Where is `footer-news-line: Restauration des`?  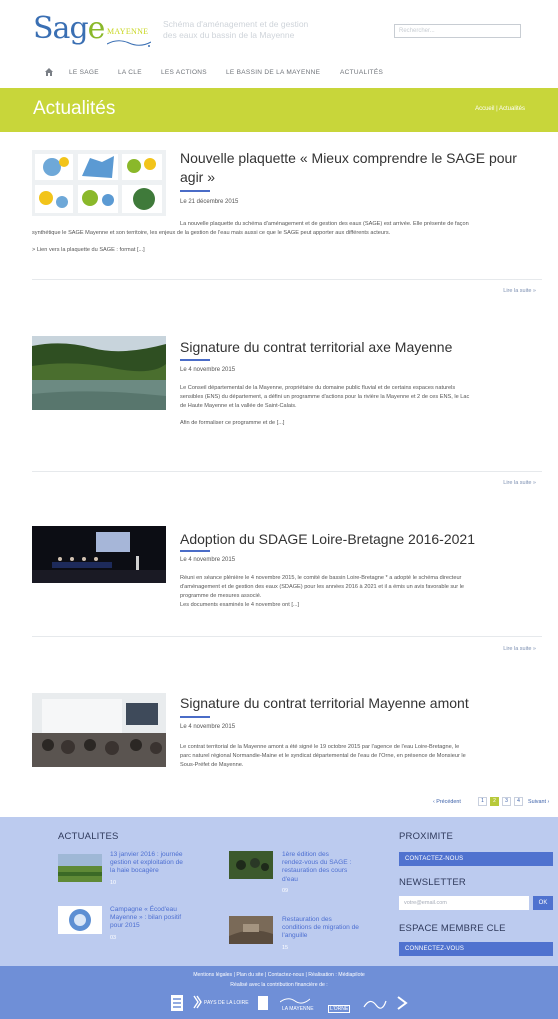
footer-news-line: Restauration des is located at coordinates (307, 919).